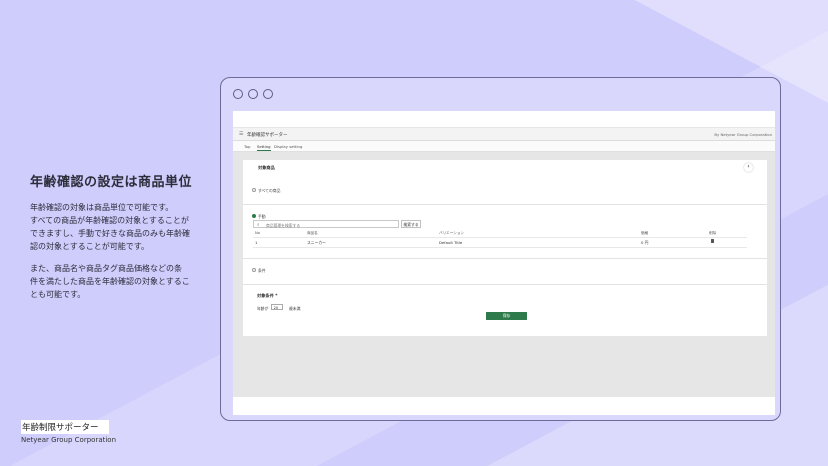 The width and height of the screenshot is (828, 466). Describe the element at coordinates (277, 307) in the screenshot. I see `age-input: 20` at that location.